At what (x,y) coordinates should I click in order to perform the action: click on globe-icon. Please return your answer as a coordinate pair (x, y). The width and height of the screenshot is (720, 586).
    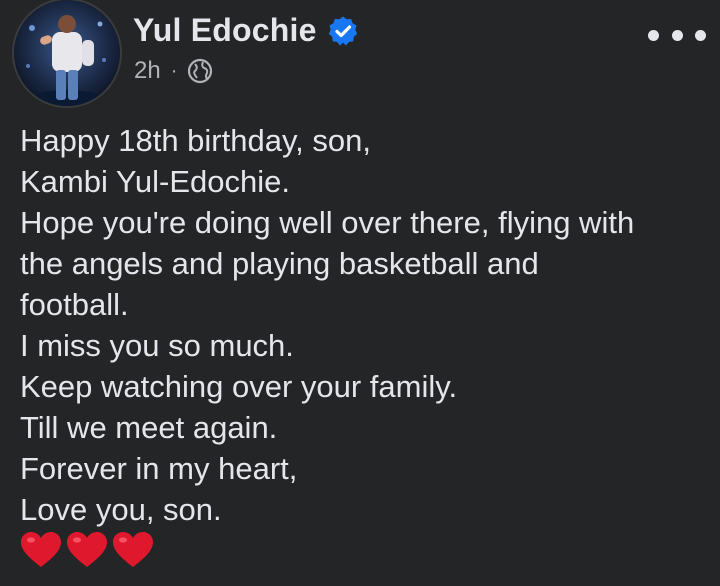
    Looking at the image, I should click on (200, 71).